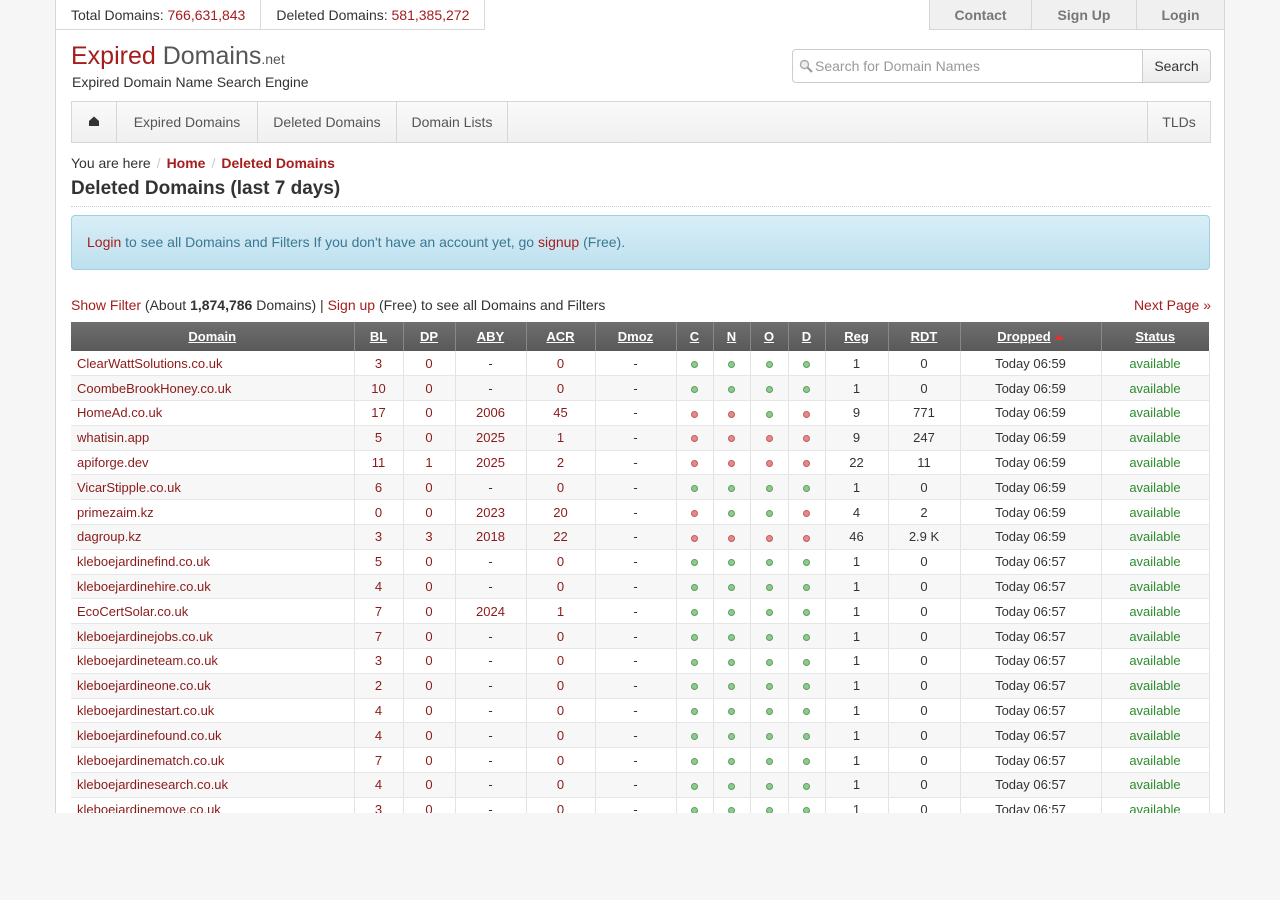 This screenshot has height=900, width=1280. I want to click on aby-value: 2025, so click(490, 437).